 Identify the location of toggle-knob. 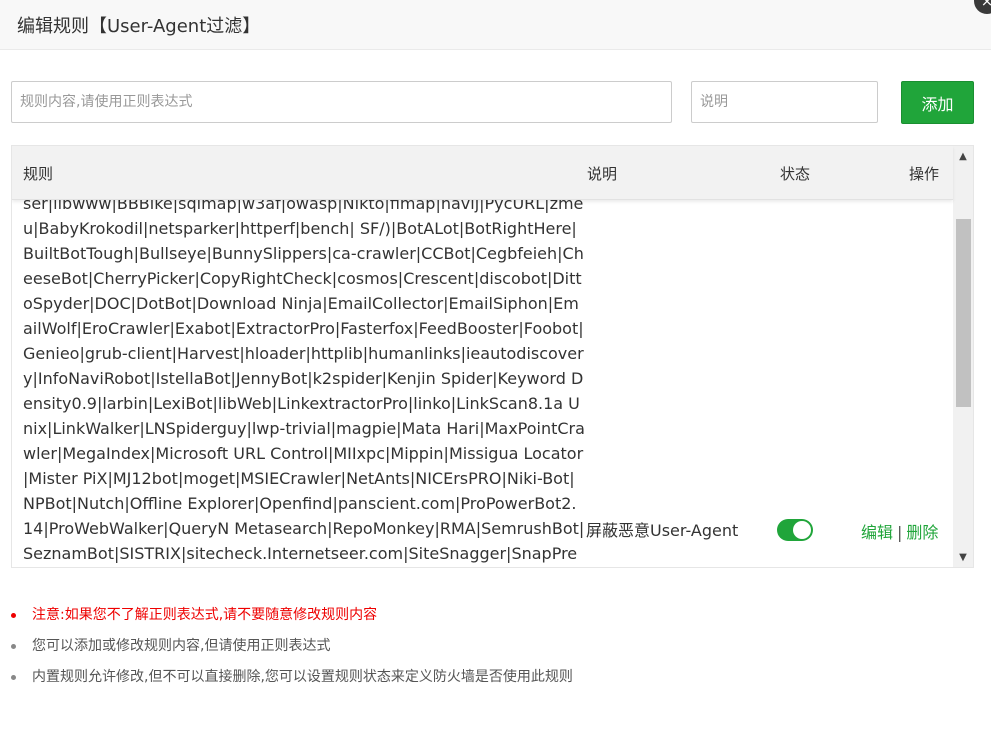
(802, 530).